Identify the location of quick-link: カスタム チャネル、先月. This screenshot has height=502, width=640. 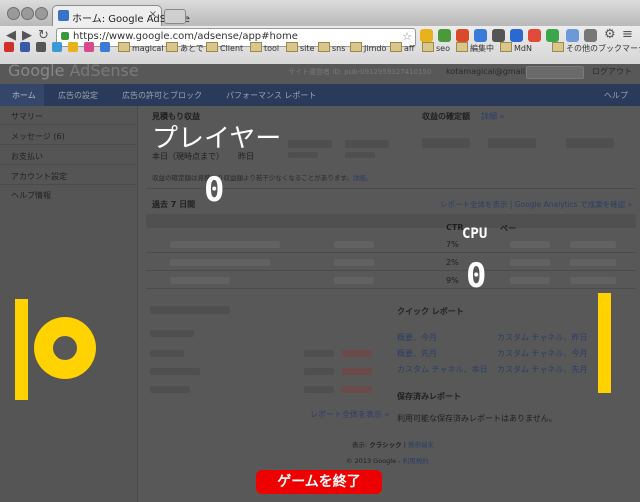
(542, 369).